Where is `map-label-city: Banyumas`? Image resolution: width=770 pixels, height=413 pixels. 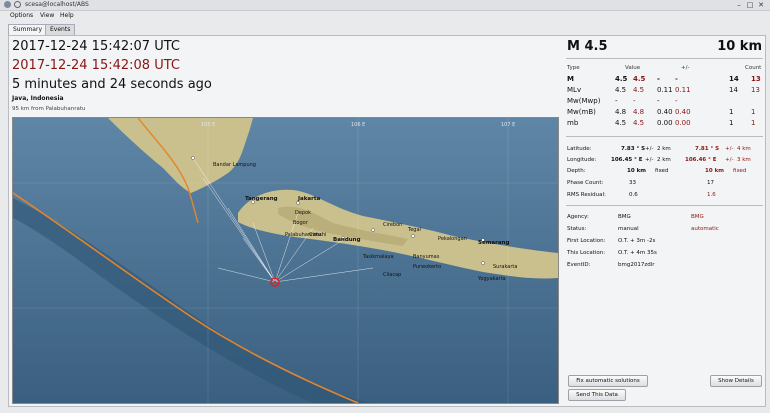 map-label-city: Banyumas is located at coordinates (426, 257).